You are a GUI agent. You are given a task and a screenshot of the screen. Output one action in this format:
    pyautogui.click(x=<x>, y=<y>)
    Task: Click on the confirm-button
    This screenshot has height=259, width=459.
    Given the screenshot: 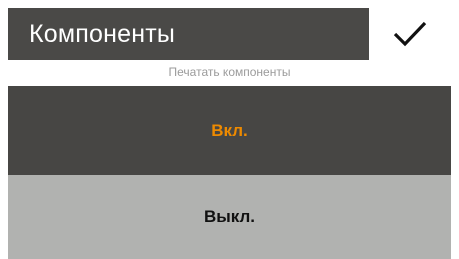 What is the action you would take?
    pyautogui.click(x=410, y=34)
    